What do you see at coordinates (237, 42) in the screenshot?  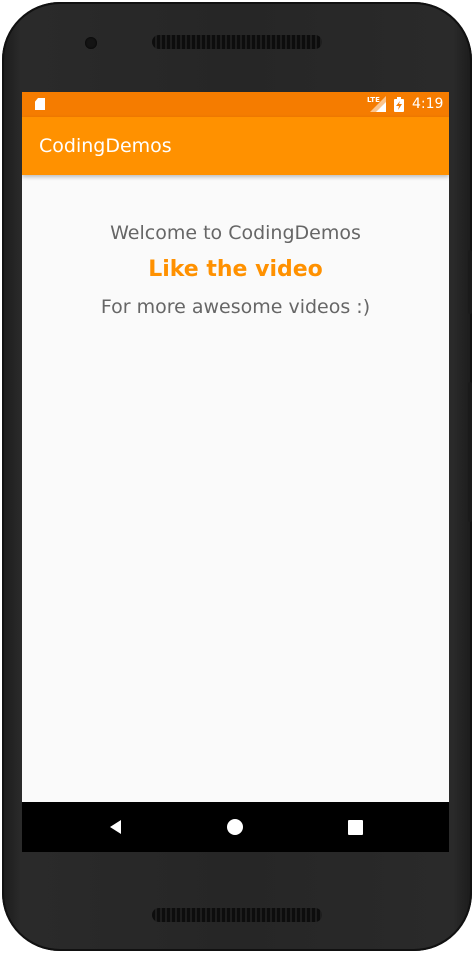 I see `earpiece-speaker` at bounding box center [237, 42].